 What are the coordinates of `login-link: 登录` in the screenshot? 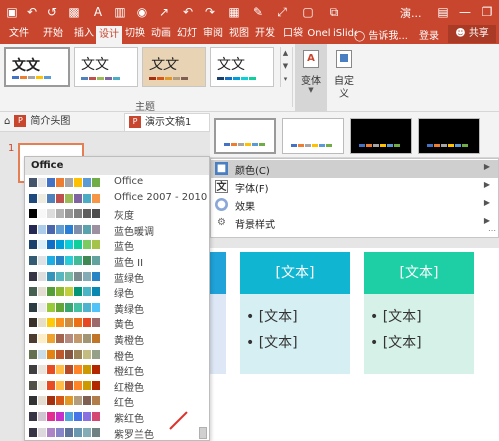 It's located at (429, 34).